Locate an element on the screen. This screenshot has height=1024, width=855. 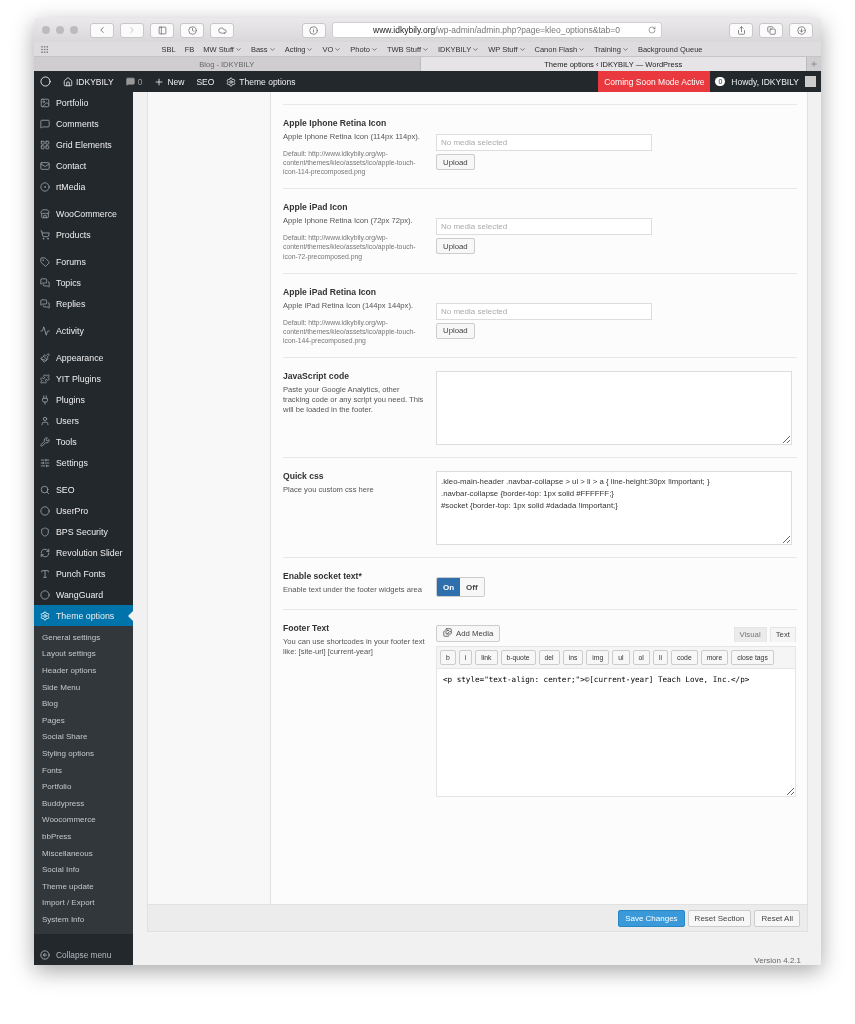
chevron-left-icon is located at coordinates (102, 30).